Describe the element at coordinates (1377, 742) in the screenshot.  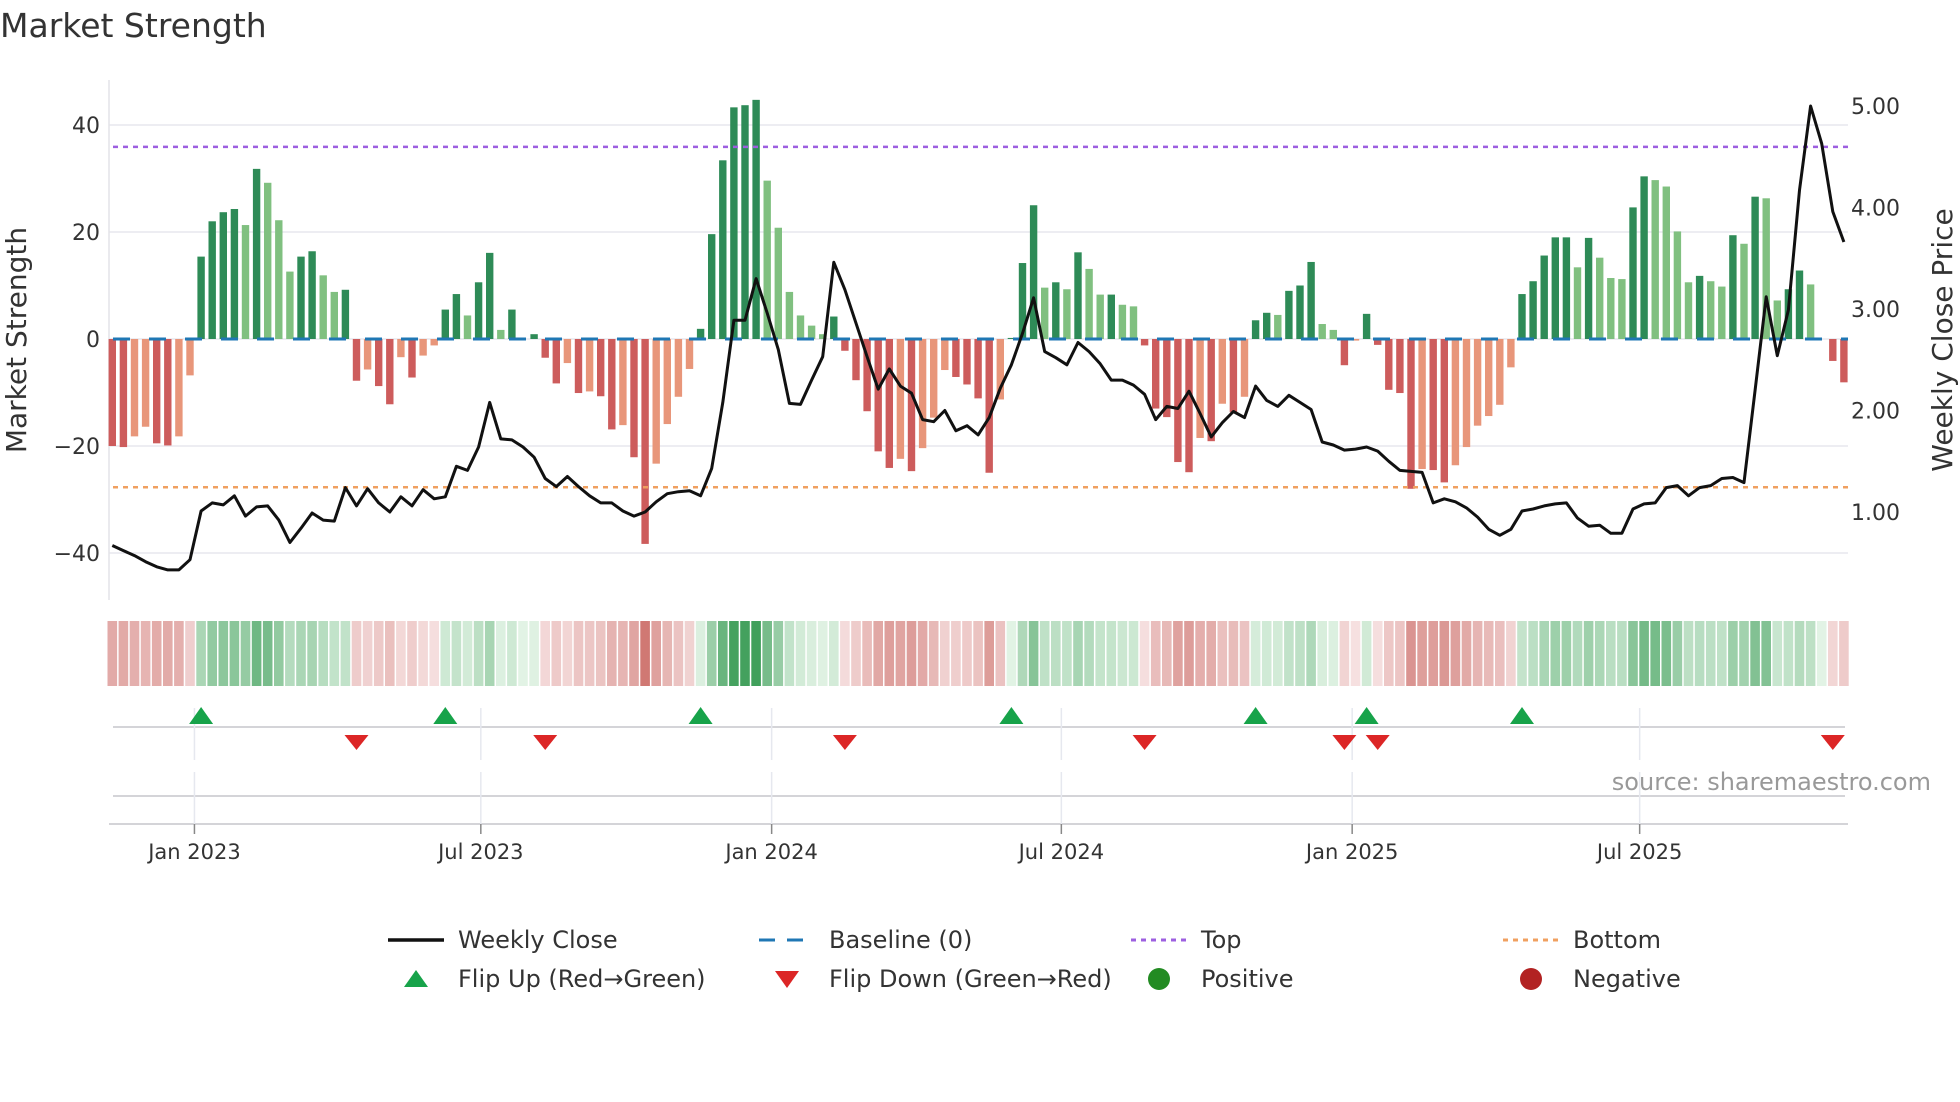
I see `flip-down-marker` at that location.